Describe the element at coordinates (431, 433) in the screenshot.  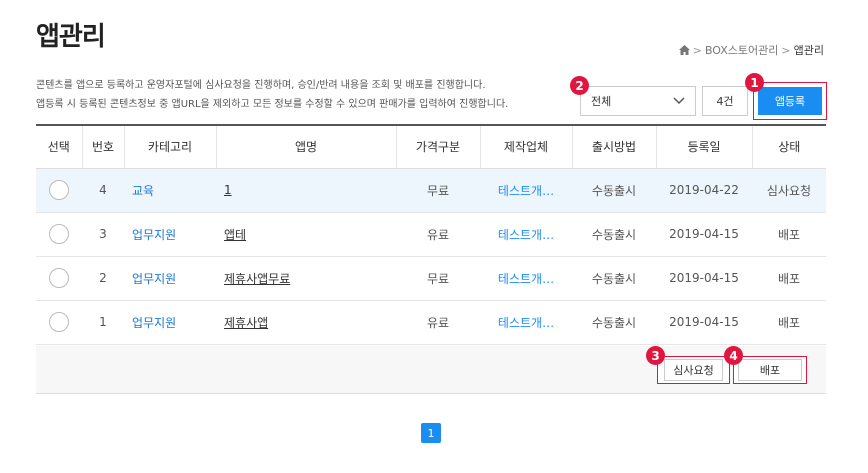
I see `pagination-page-1: 1` at that location.